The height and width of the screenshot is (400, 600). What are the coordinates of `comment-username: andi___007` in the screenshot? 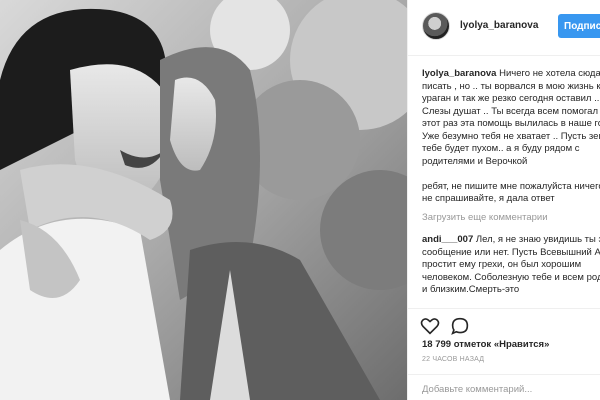 It's located at (447, 239).